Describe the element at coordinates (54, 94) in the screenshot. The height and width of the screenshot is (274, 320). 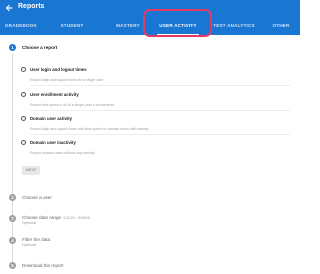
I see `option-title: User enrollment activity` at that location.